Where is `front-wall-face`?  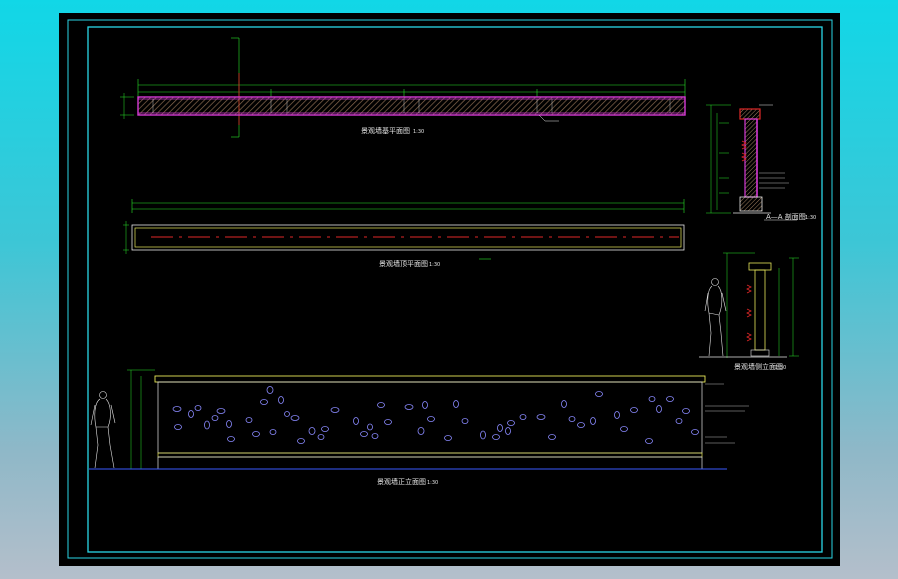 front-wall-face is located at coordinates (430, 417).